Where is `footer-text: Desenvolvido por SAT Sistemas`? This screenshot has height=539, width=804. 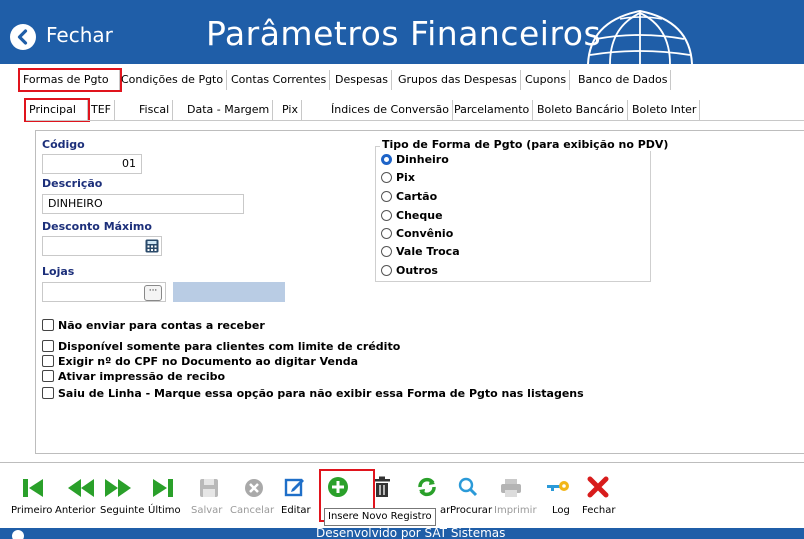 footer-text: Desenvolvido por SAT Sistemas is located at coordinates (411, 533).